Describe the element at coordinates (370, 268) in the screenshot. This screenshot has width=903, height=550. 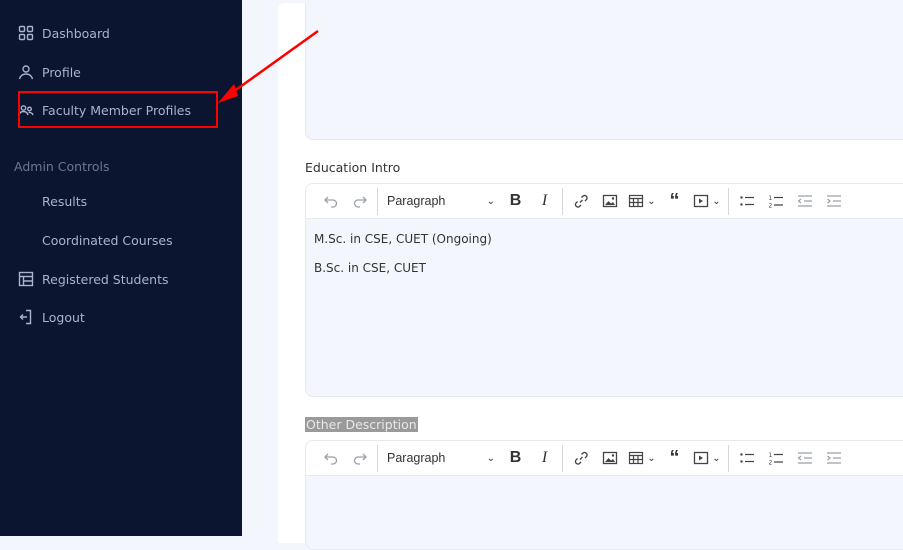
I see `content-line: B.Sc. in CSE, CUET` at that location.